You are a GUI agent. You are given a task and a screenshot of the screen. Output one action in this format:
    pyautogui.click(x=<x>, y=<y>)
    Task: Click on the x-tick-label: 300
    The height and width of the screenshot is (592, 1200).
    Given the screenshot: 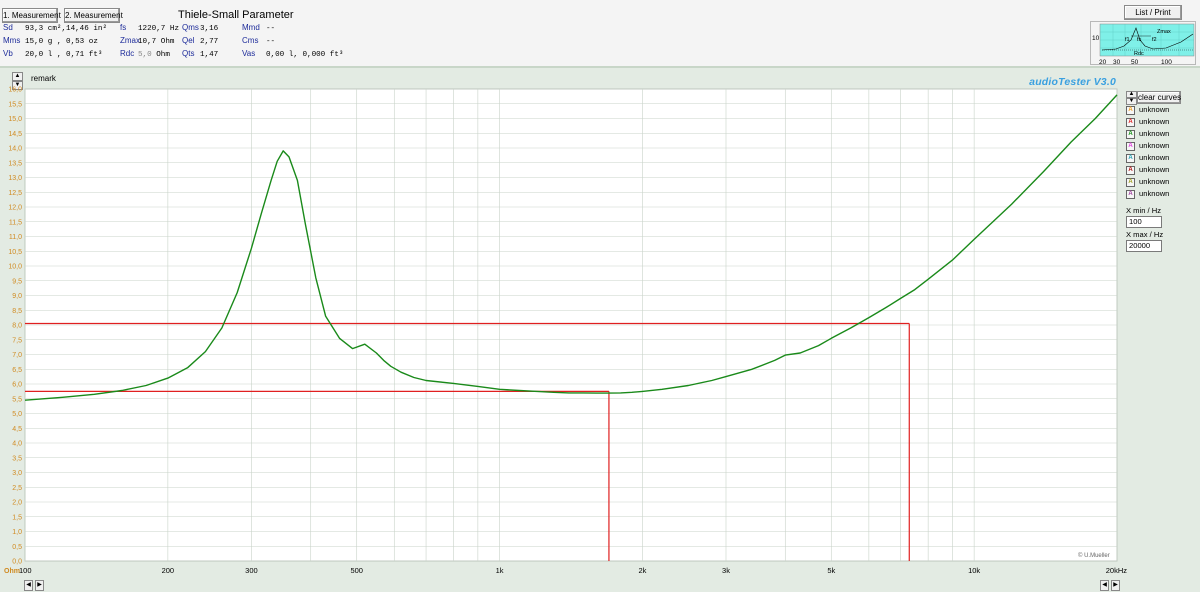 What is the action you would take?
    pyautogui.click(x=251, y=570)
    